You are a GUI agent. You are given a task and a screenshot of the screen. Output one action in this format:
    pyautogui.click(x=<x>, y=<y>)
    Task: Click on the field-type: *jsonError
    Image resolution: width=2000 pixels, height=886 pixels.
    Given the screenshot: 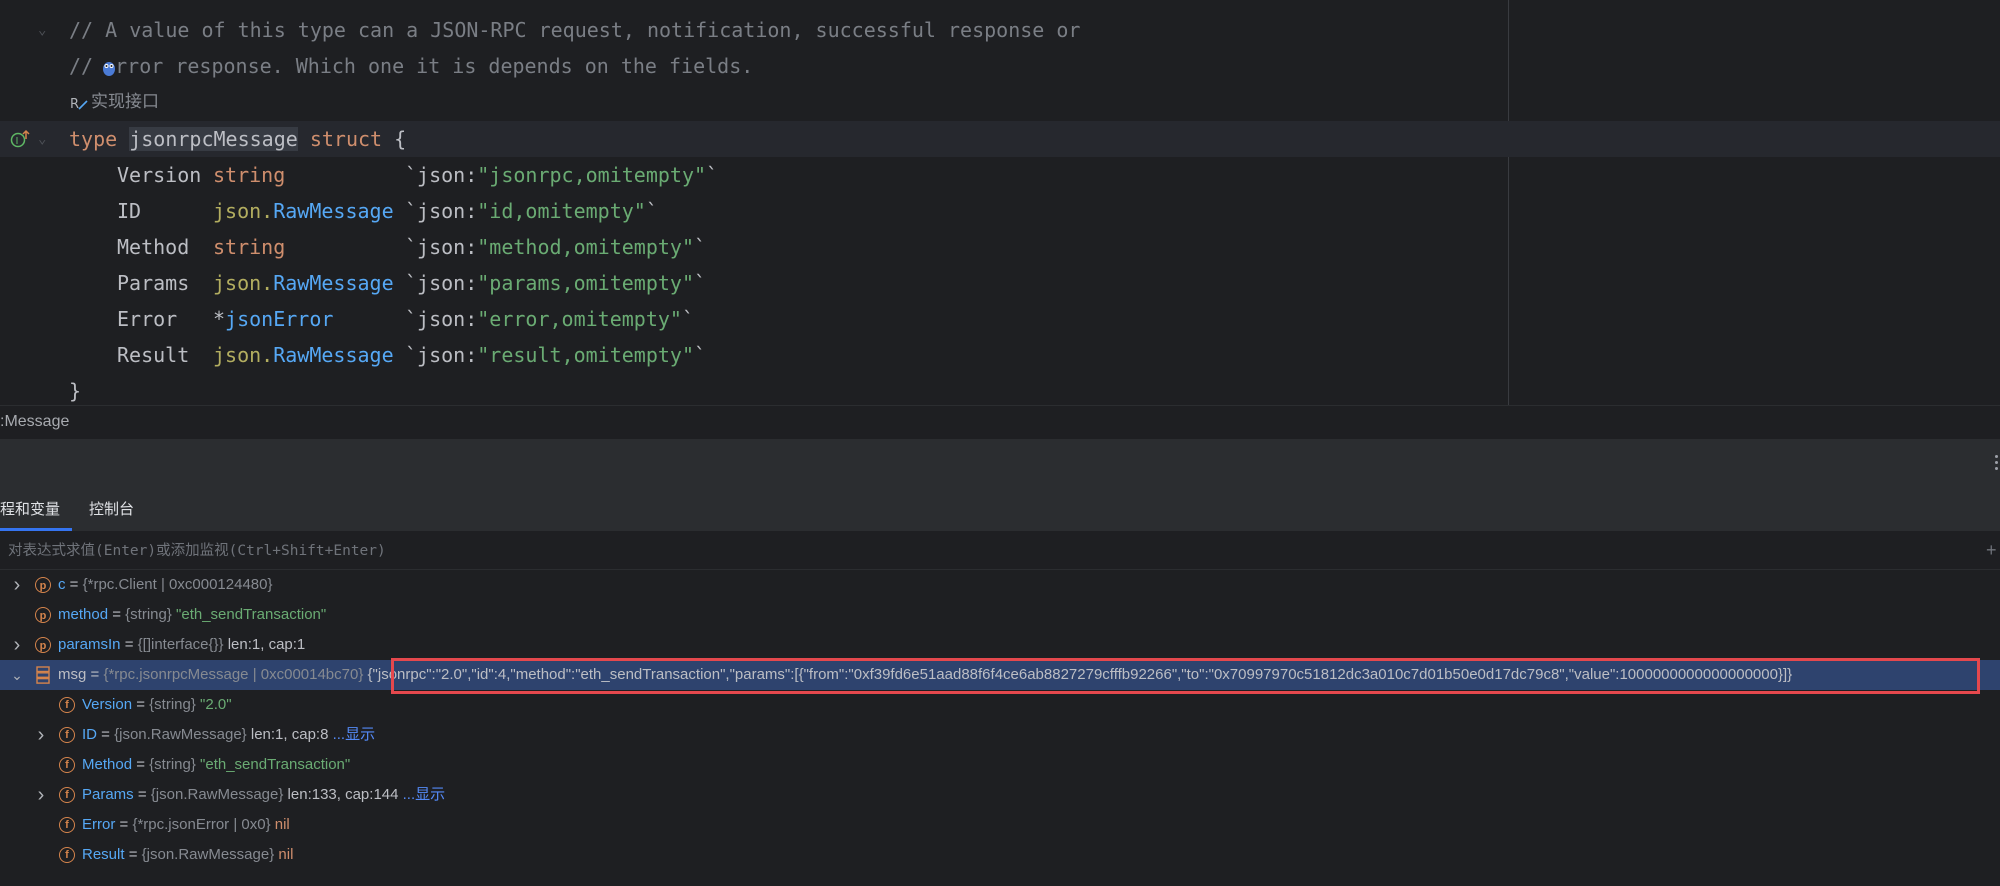 What is the action you would take?
    pyautogui.click(x=273, y=319)
    